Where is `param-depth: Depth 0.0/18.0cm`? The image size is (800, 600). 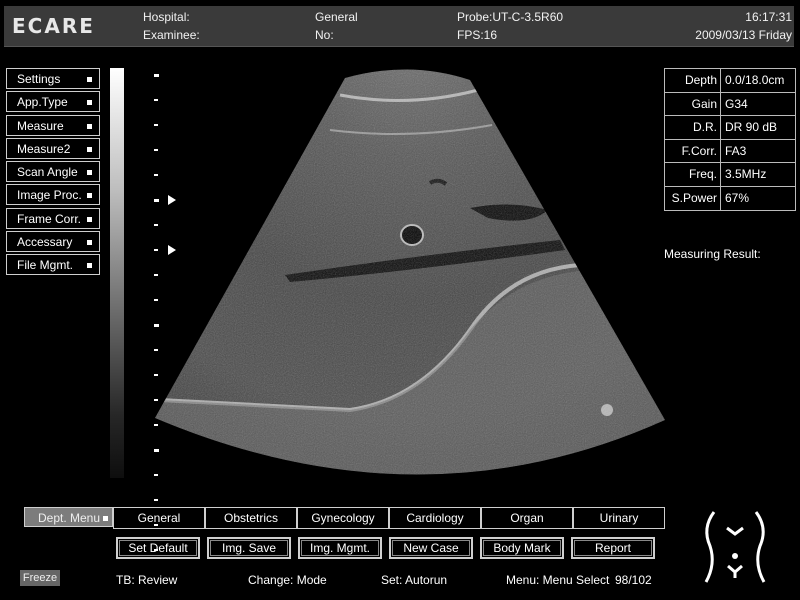
param-depth: Depth 0.0/18.0cm is located at coordinates (730, 81).